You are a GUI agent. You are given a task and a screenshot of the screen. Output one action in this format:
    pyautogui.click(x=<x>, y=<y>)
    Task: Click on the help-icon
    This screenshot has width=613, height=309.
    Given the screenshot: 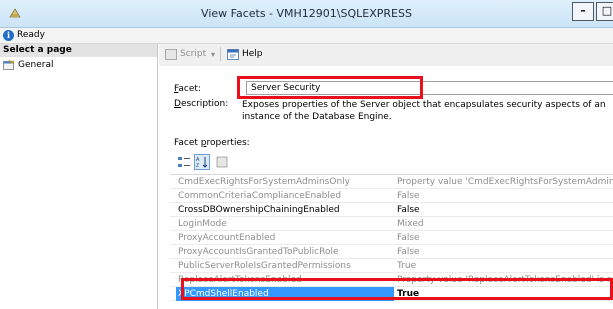 What is the action you would take?
    pyautogui.click(x=233, y=54)
    